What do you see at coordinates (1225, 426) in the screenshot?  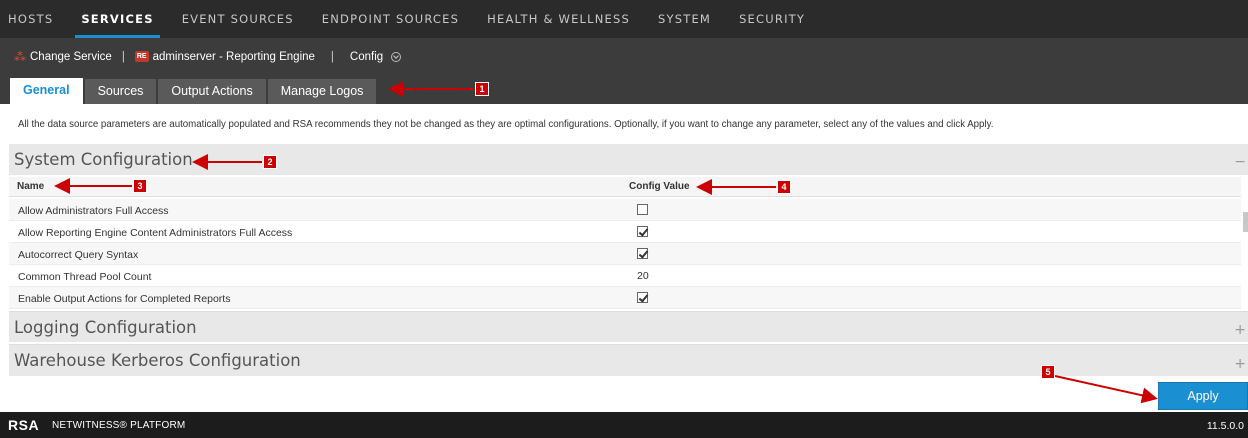 I see `version-label: 11.5.0.0` at bounding box center [1225, 426].